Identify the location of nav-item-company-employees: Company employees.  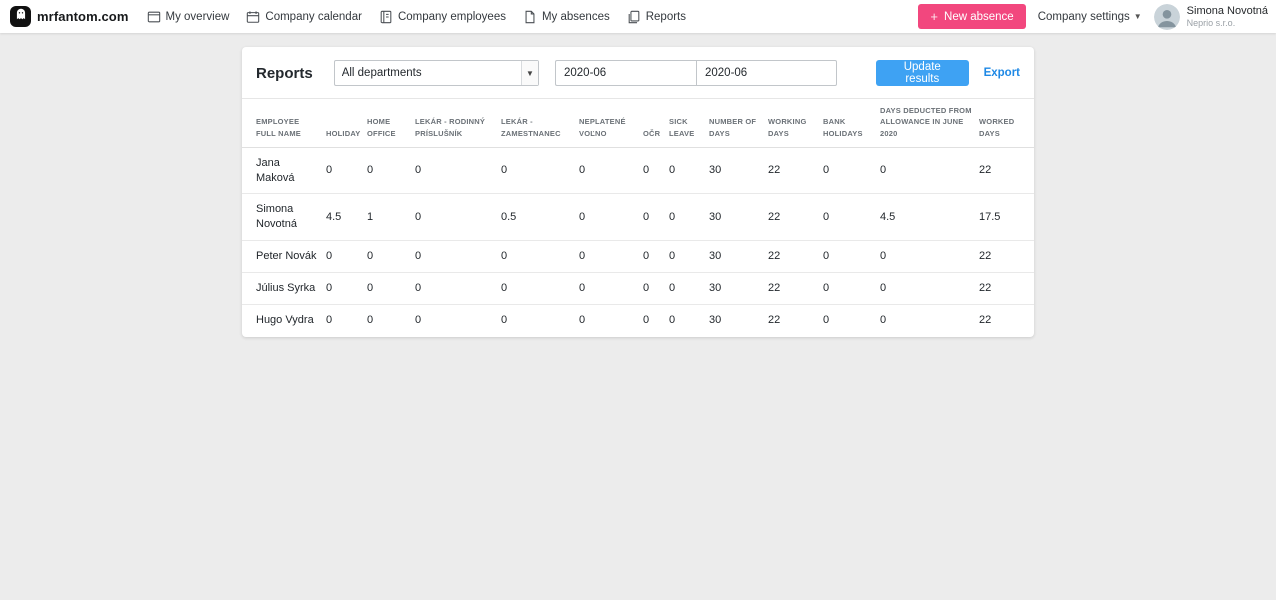
(442, 17).